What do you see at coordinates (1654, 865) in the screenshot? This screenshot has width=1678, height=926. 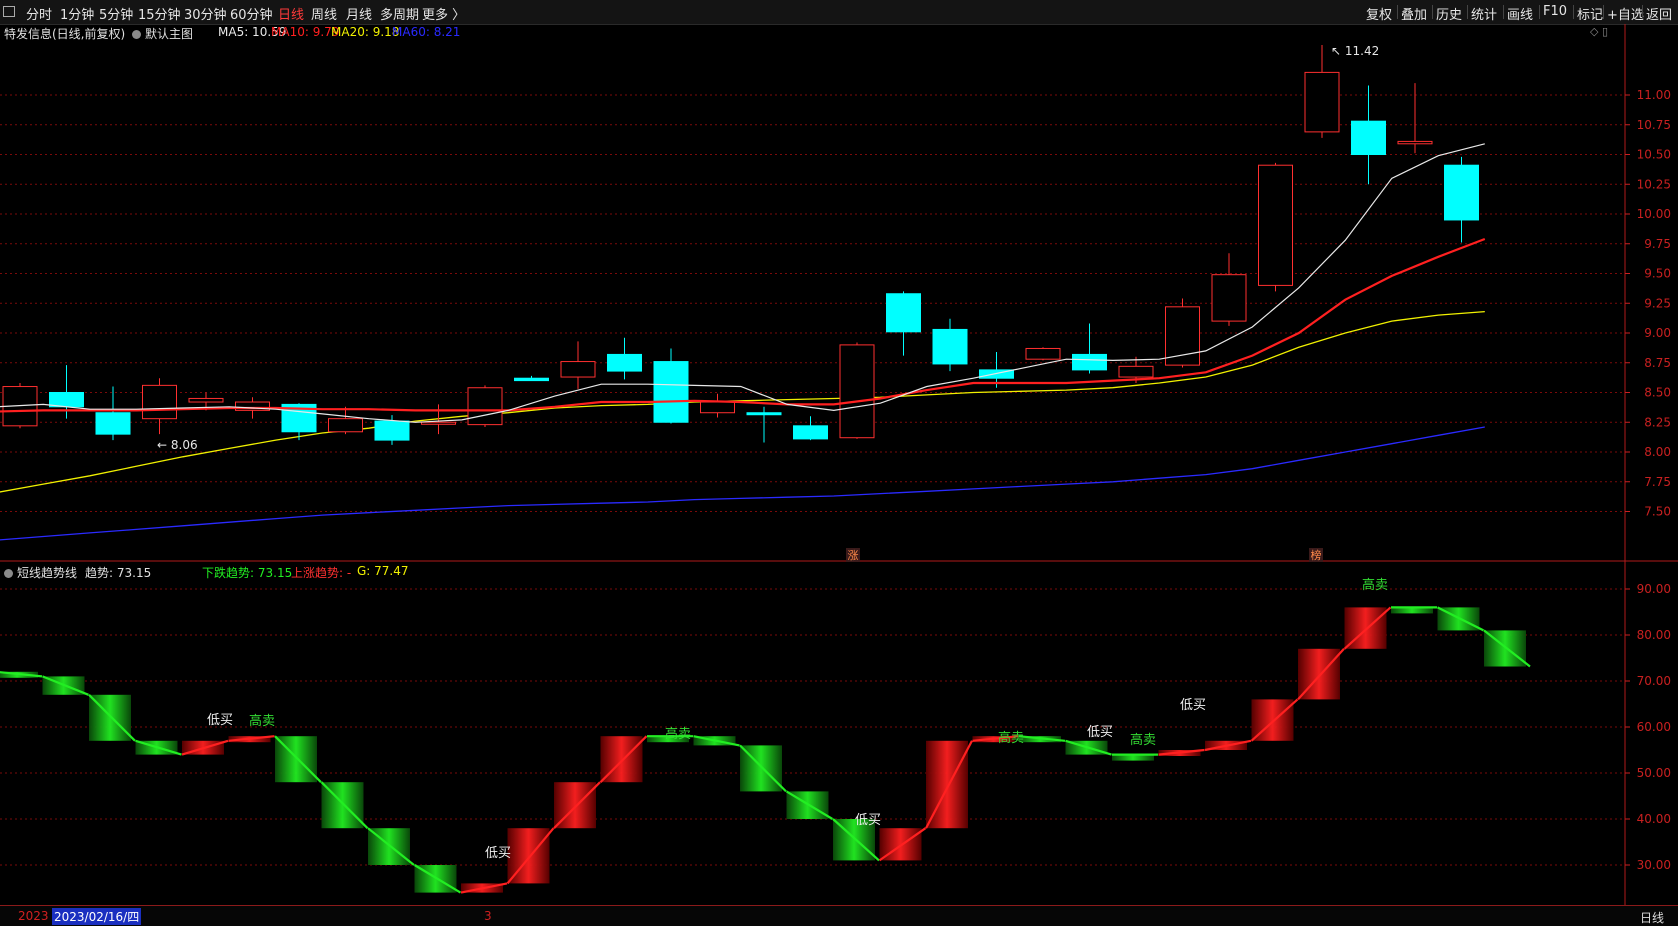 I see `indicator-tick-label: 30.00` at bounding box center [1654, 865].